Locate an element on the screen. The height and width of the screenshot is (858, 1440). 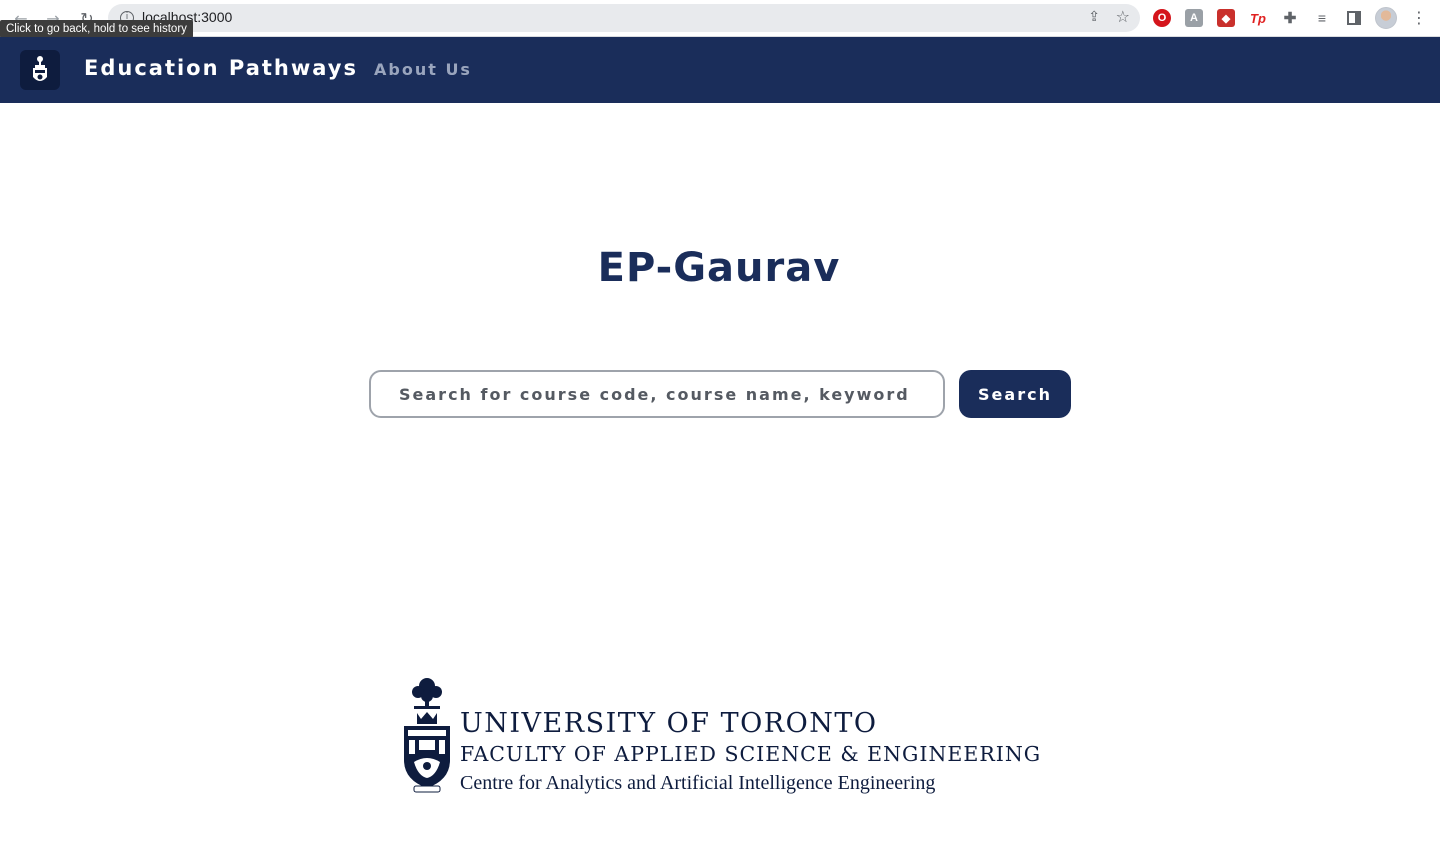
back-button-tooltip: Click to go back, hold to see history is located at coordinates (96, 29).